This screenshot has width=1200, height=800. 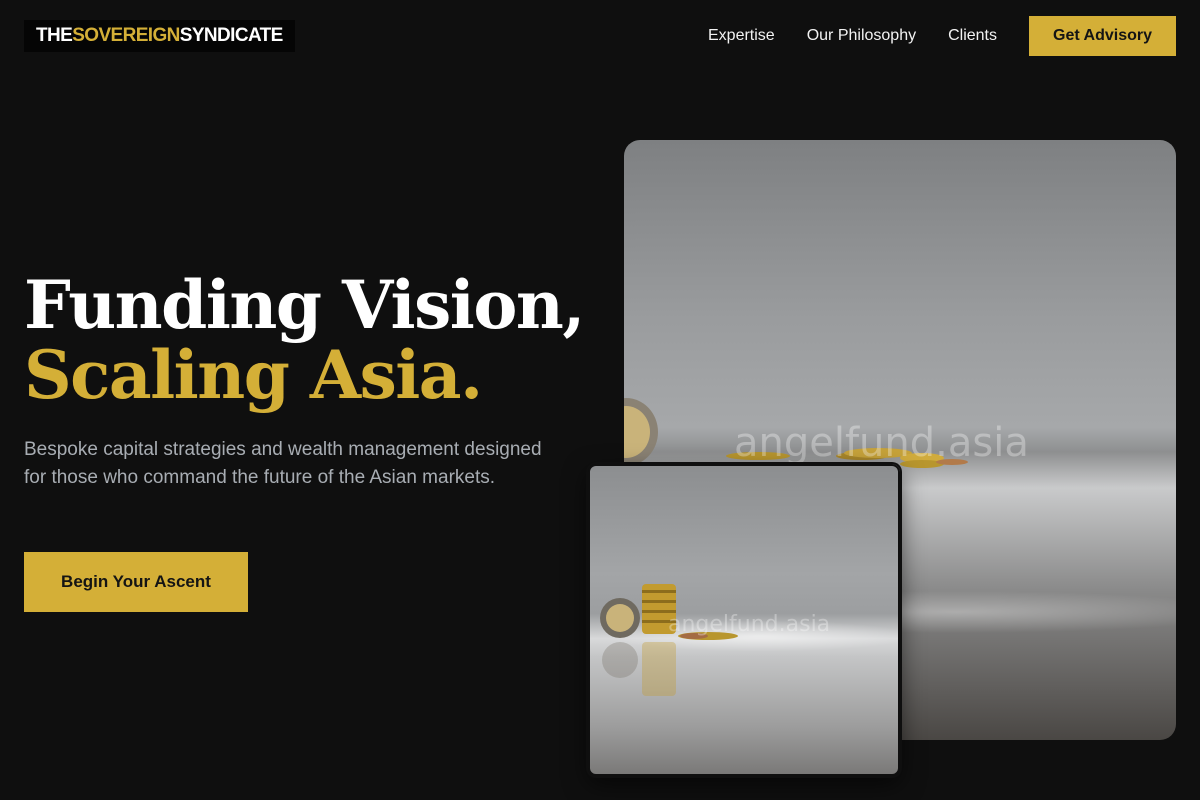 What do you see at coordinates (253, 375) in the screenshot?
I see `hero-heading-line2: Scaling Asia.` at bounding box center [253, 375].